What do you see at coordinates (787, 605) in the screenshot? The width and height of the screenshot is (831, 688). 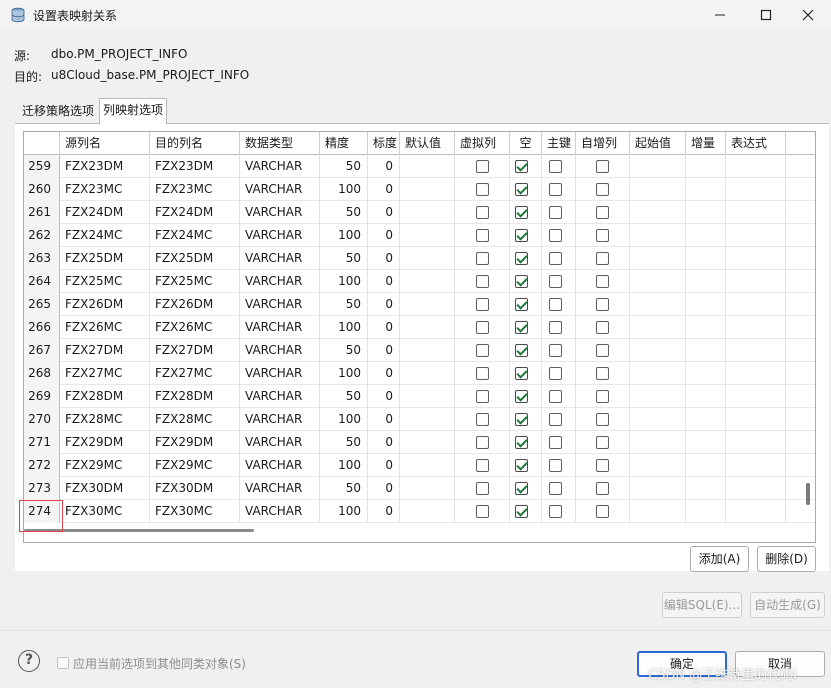 I see `auto-generate-button: 自动生成(G)` at bounding box center [787, 605].